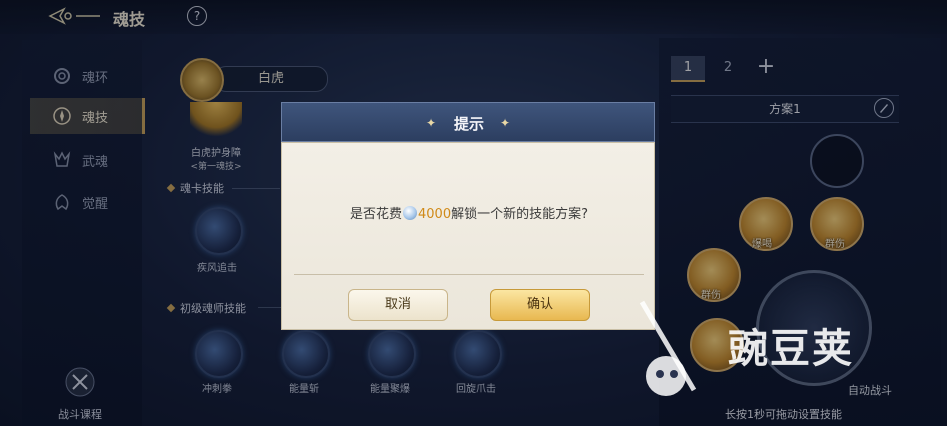 This screenshot has height=426, width=947. What do you see at coordinates (540, 305) in the screenshot?
I see `confirm-button: 确认` at bounding box center [540, 305].